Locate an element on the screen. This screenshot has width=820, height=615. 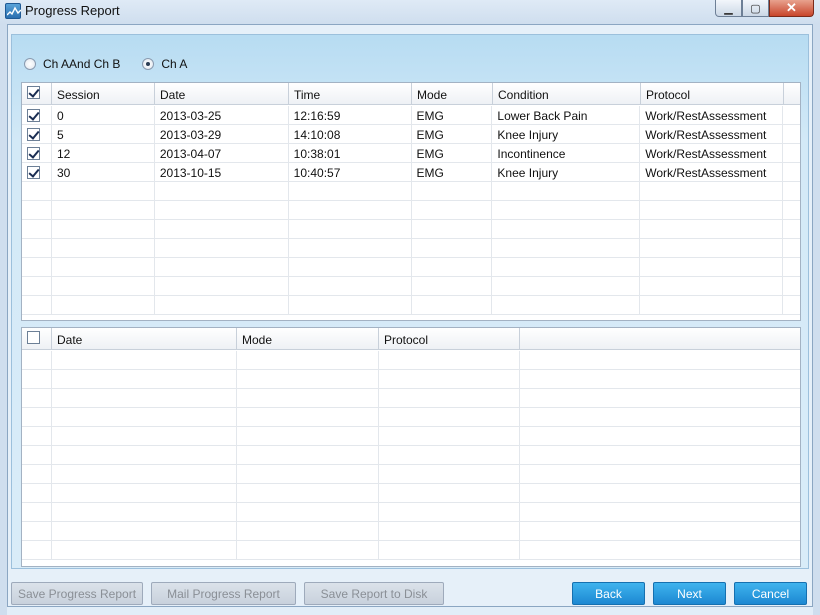
cell-time is located at coordinates (350, 286).